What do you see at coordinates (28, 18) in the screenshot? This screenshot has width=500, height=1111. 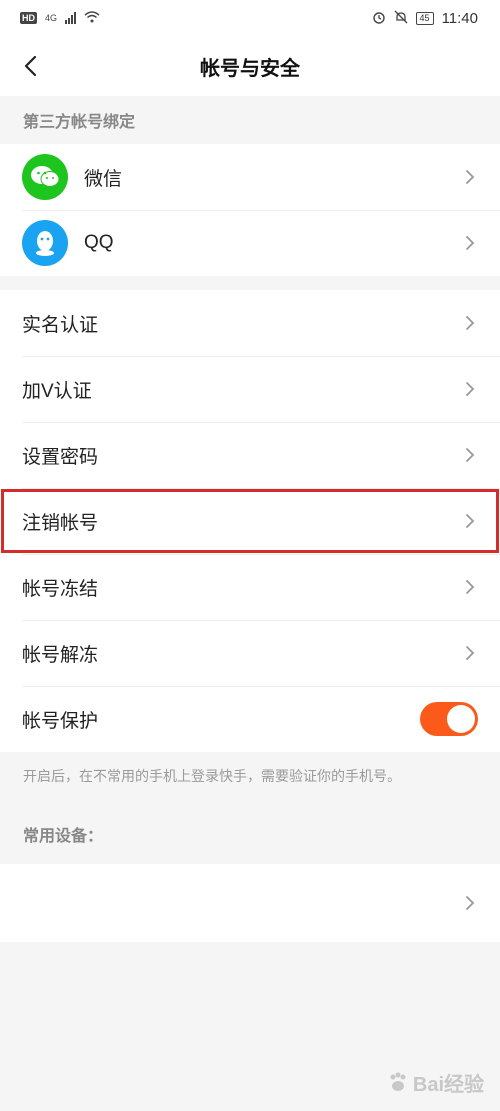 I see `hd-badge: HD` at bounding box center [28, 18].